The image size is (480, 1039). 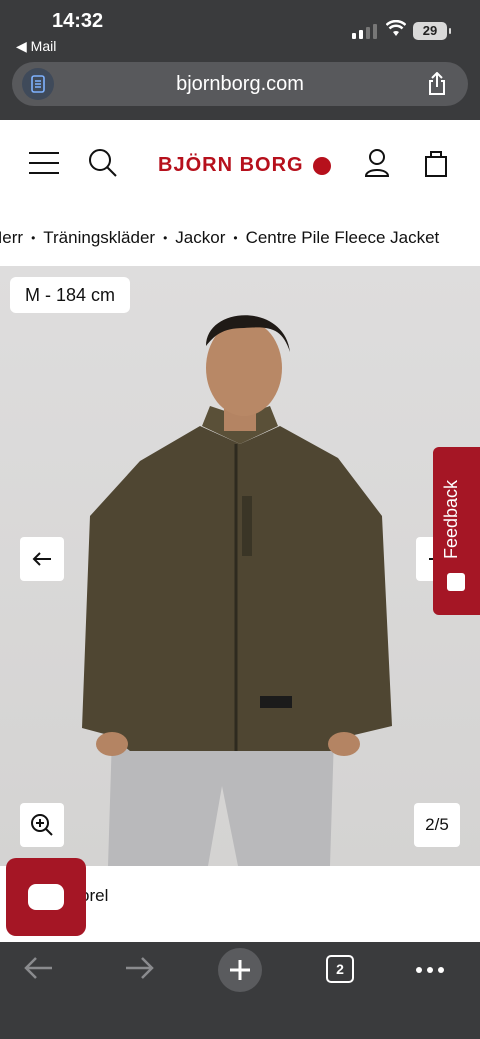 I want to click on status-time: 14:32, so click(x=78, y=21).